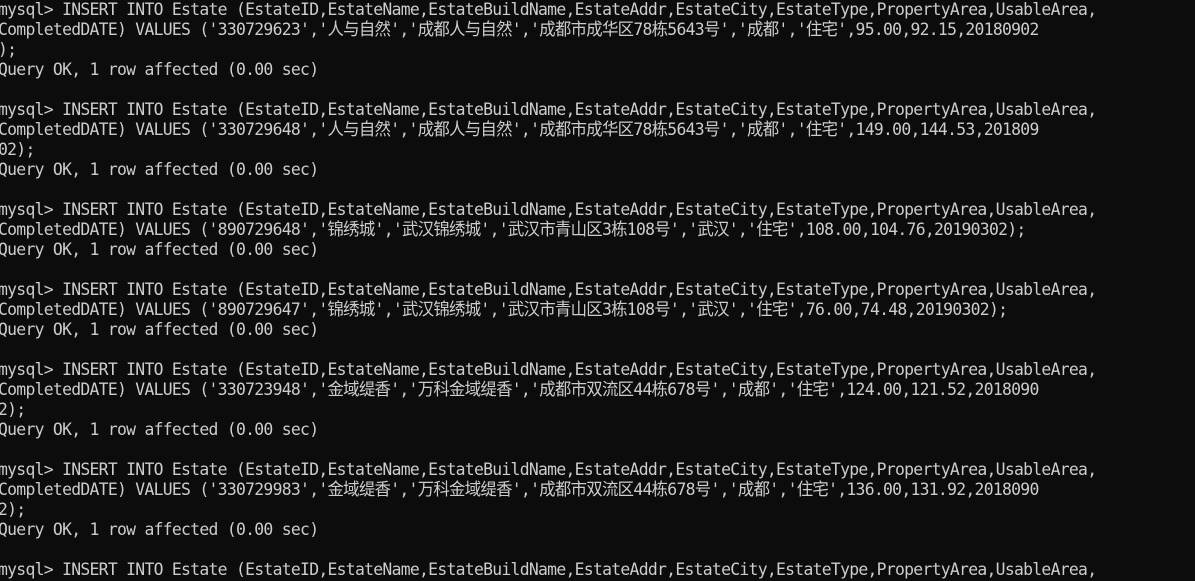 The width and height of the screenshot is (1195, 581). Describe the element at coordinates (17, 150) in the screenshot. I see `terminal-line: 02);` at that location.